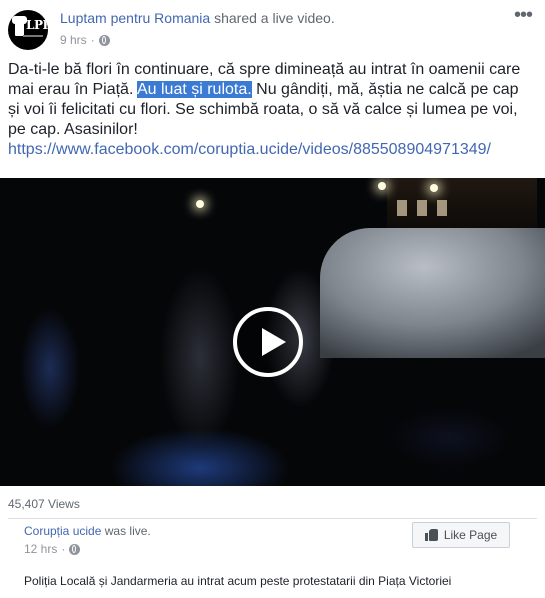 The width and height of the screenshot is (545, 598). I want to click on avatar-underline, so click(33, 36).